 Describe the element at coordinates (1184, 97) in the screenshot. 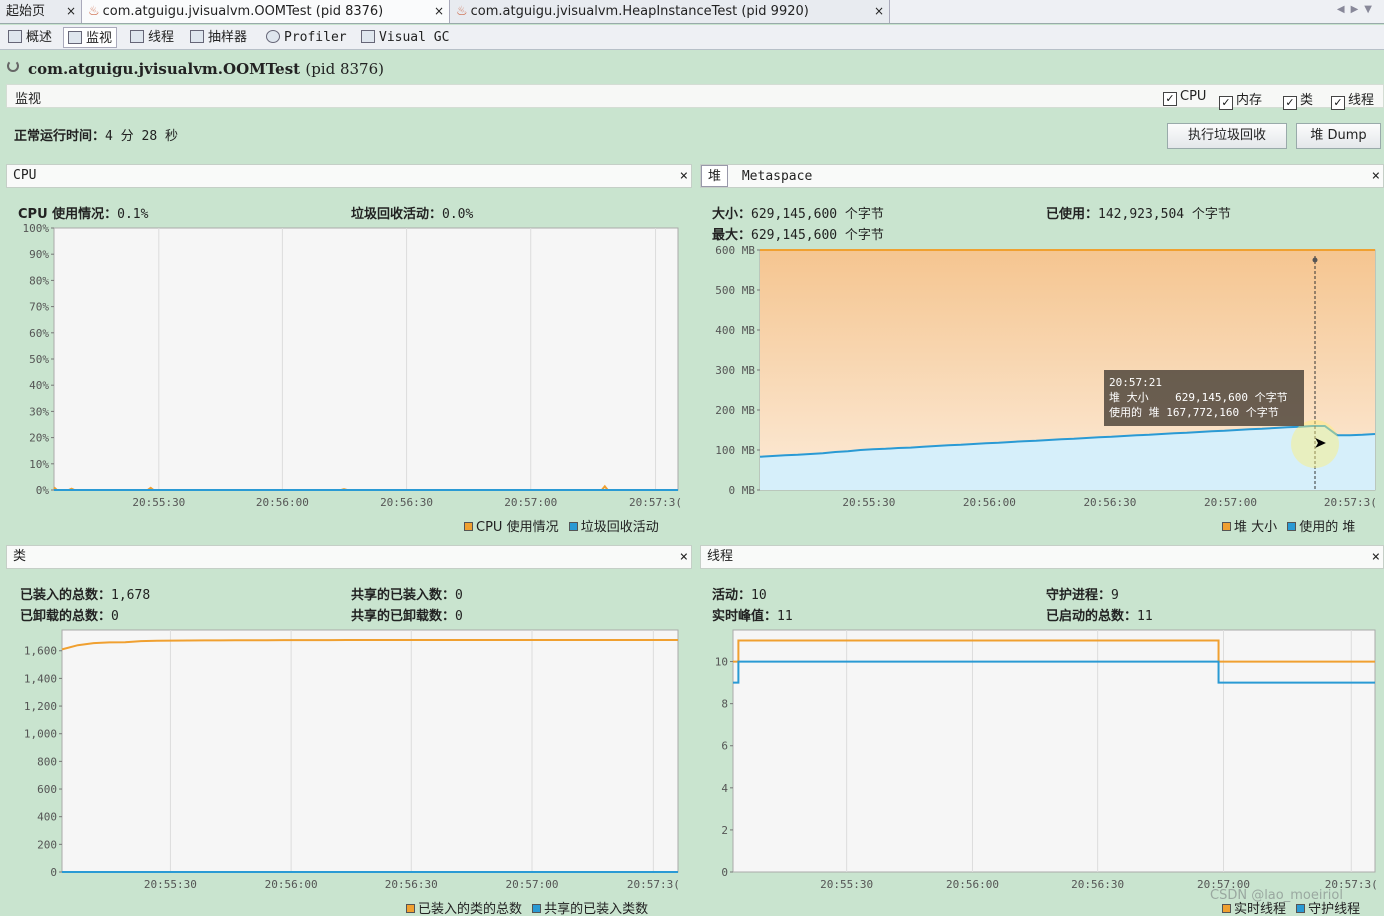

I see `checkbox-cpu: ✓ CPU` at that location.